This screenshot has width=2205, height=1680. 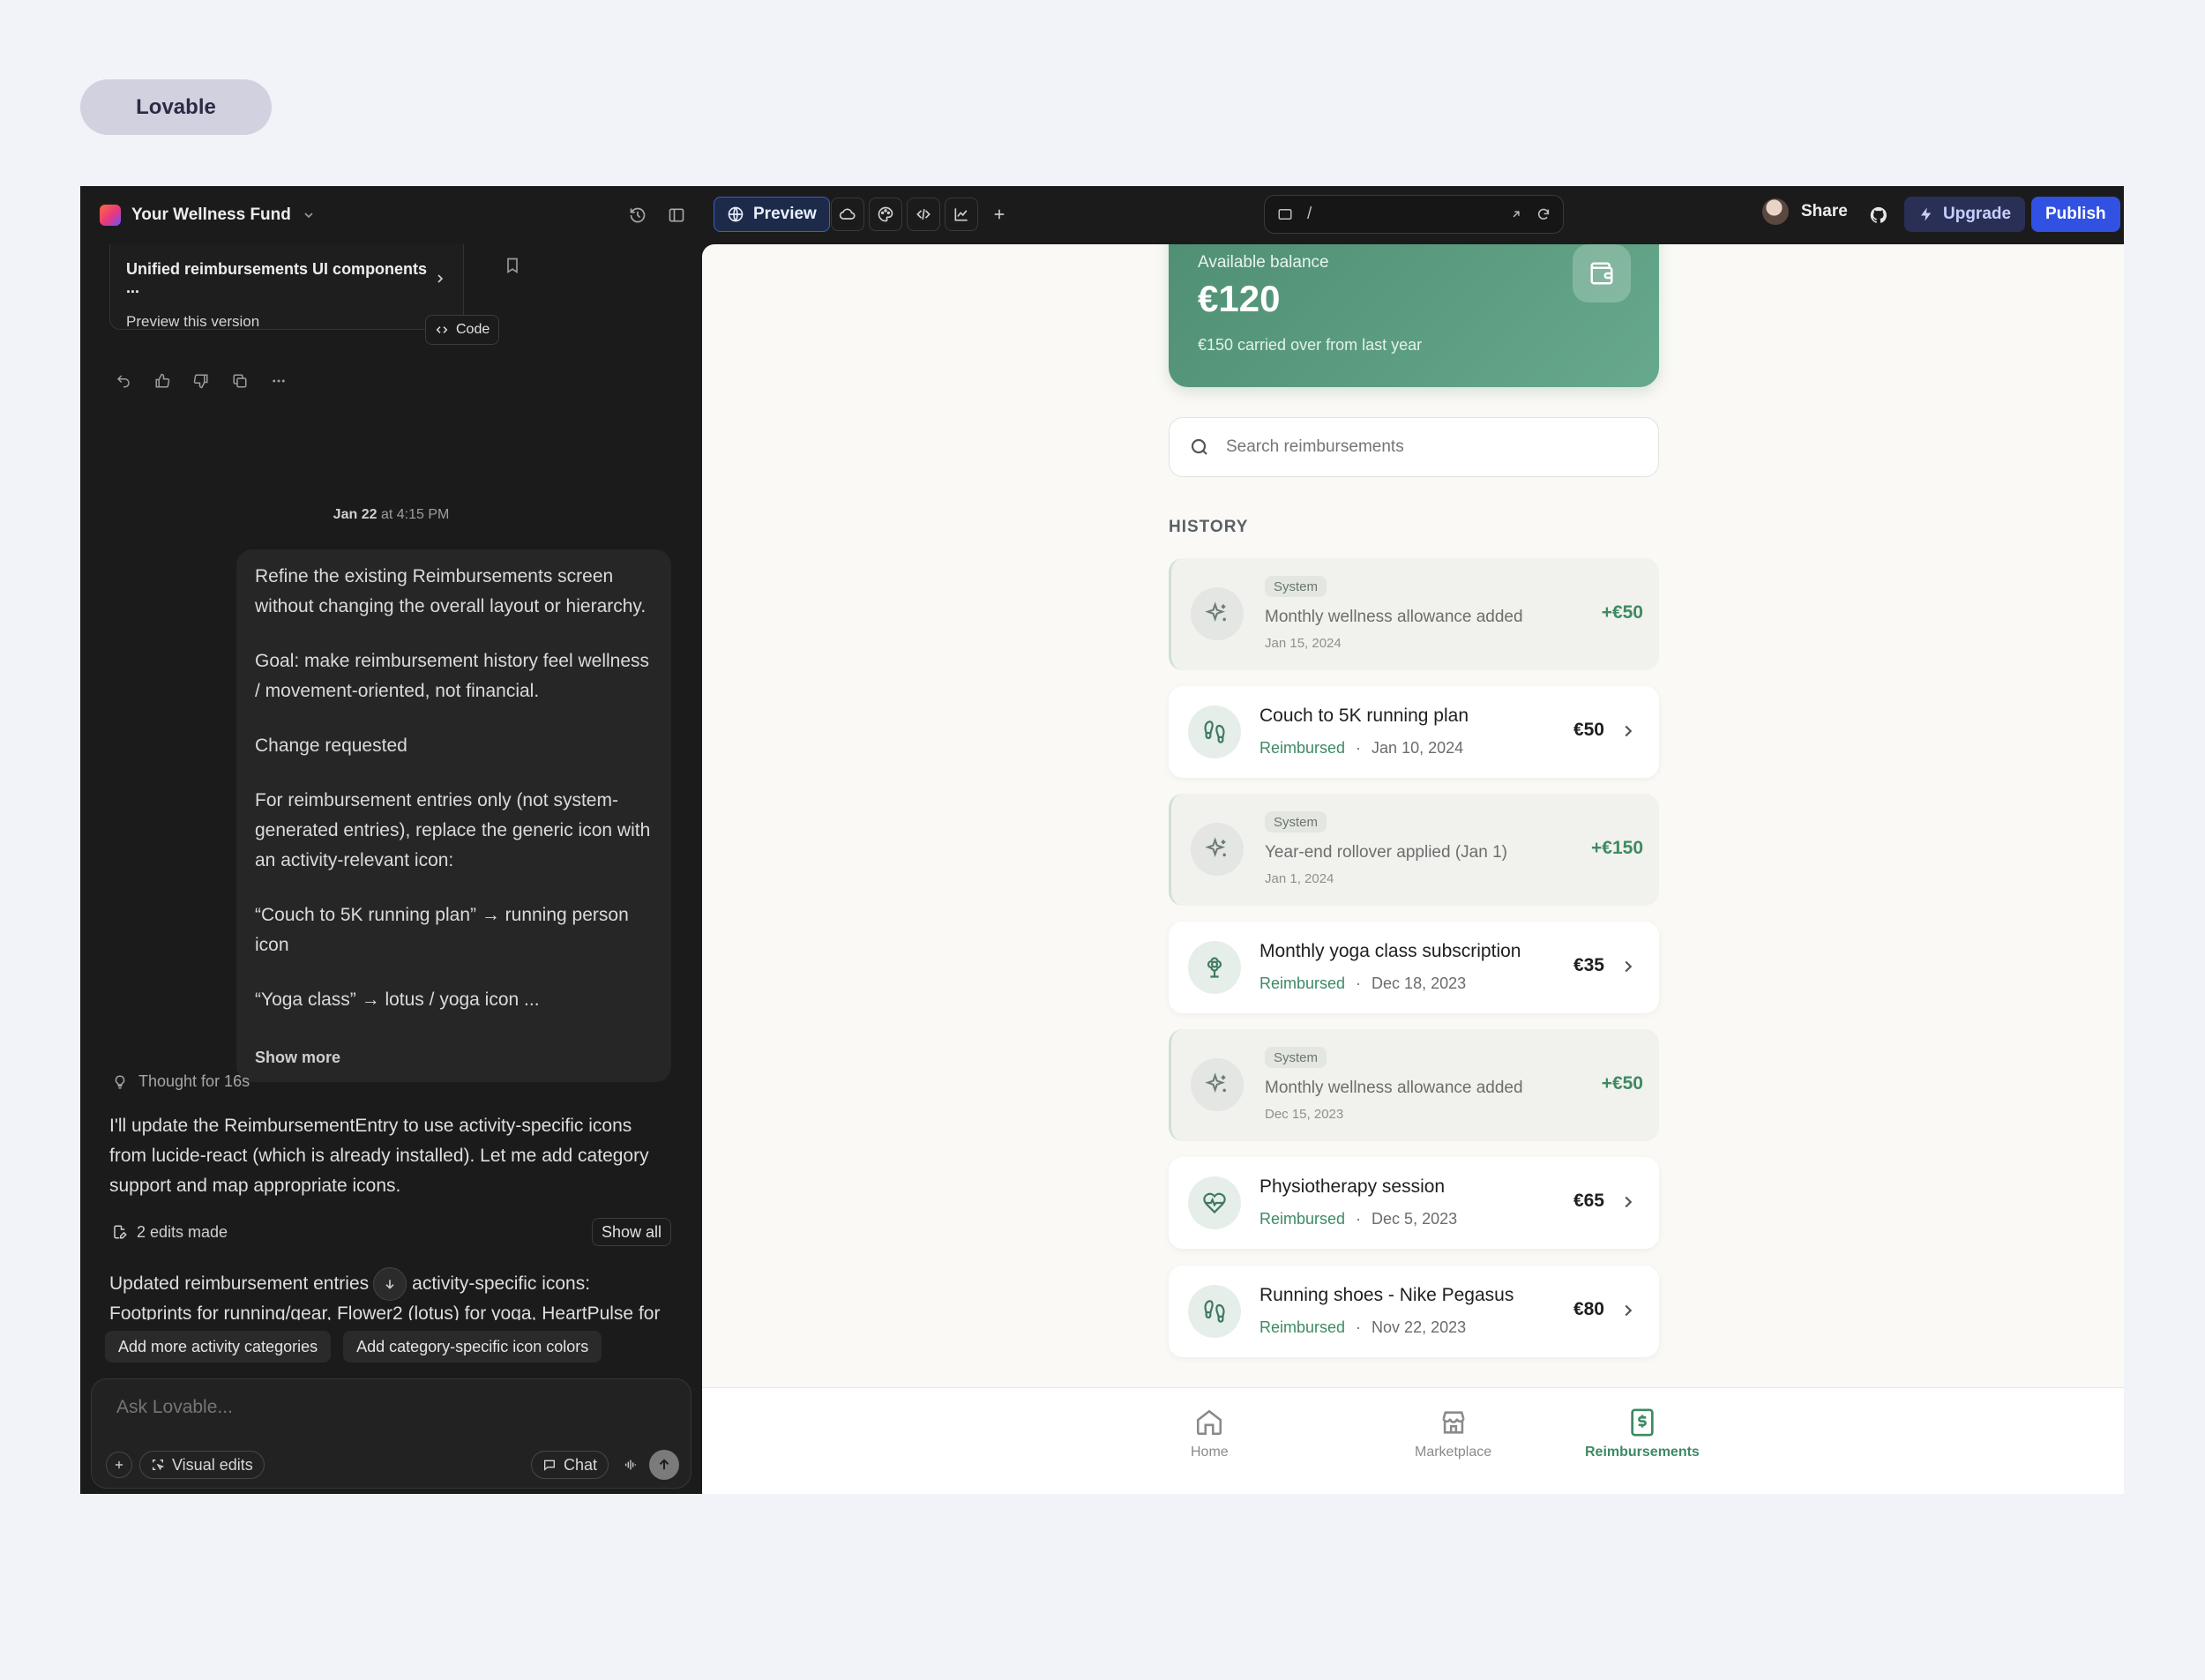 What do you see at coordinates (1429, 447) in the screenshot?
I see `search-input` at bounding box center [1429, 447].